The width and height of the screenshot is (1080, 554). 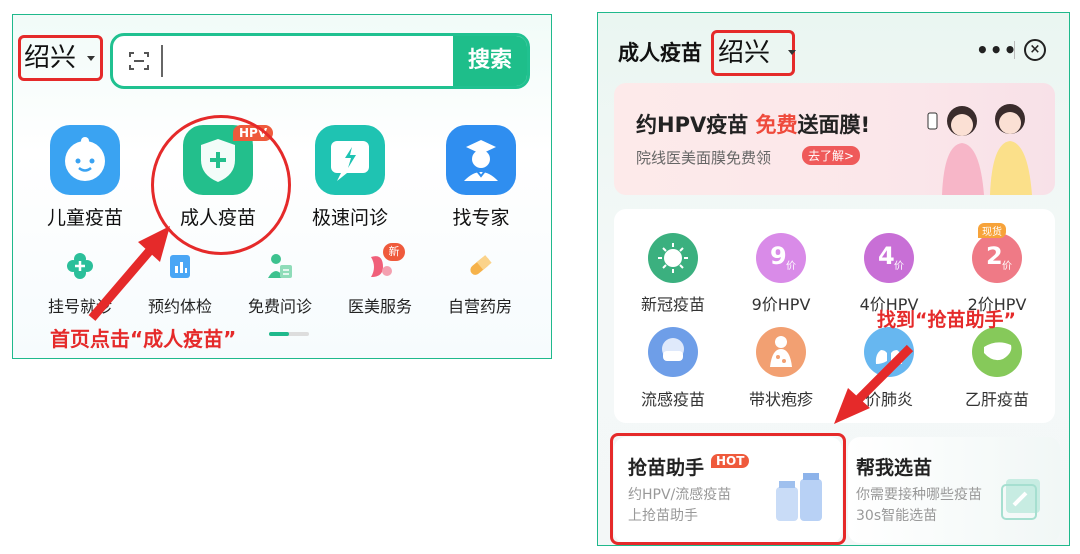 What do you see at coordinates (781, 303) in the screenshot?
I see `hpv9-label: 9价HPV` at bounding box center [781, 303].